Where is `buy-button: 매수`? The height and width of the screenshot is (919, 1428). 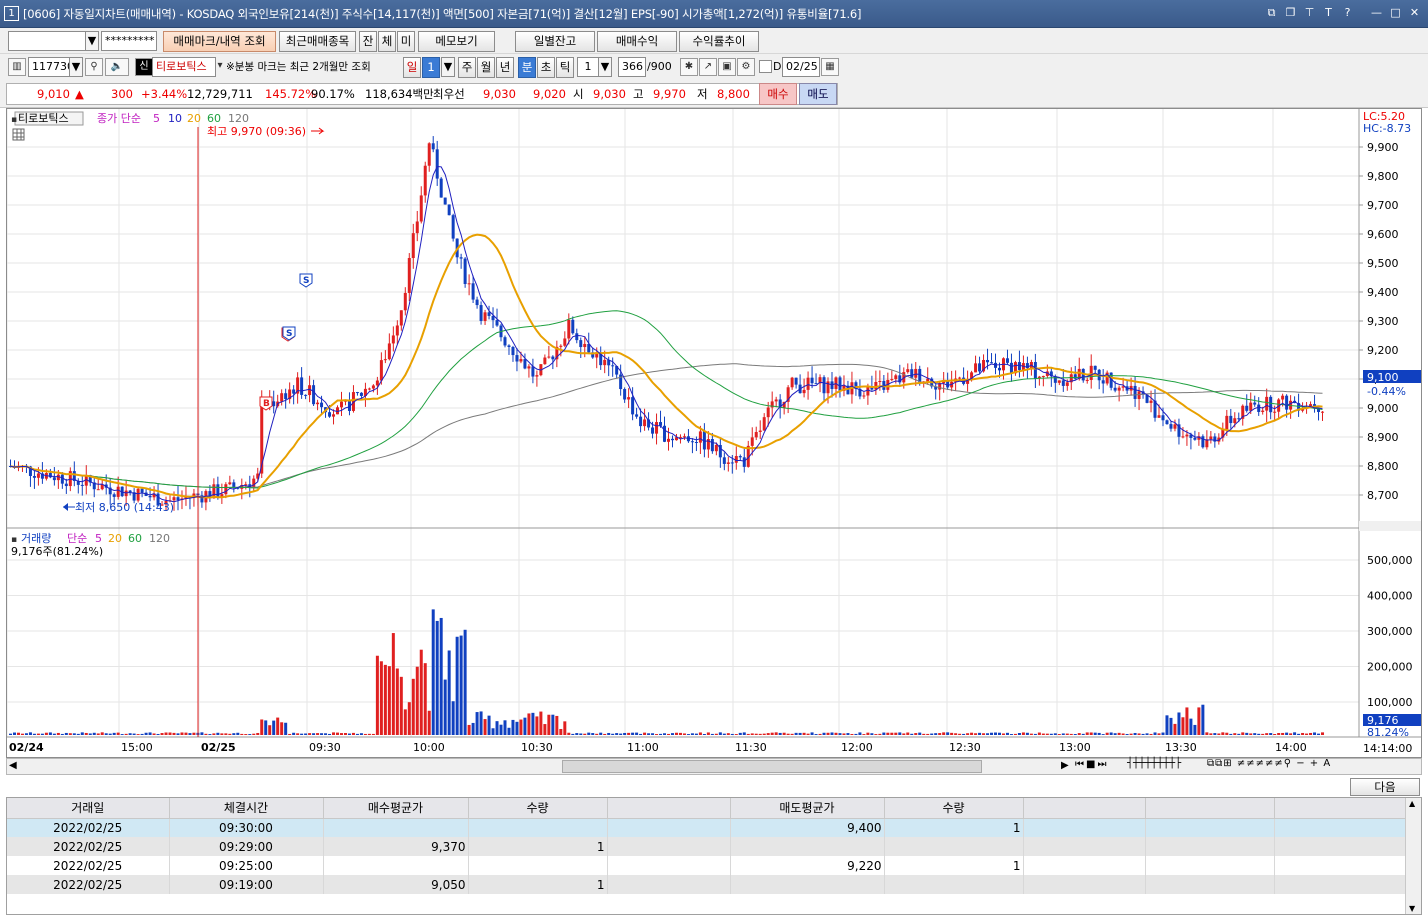 buy-button: 매수 is located at coordinates (778, 94).